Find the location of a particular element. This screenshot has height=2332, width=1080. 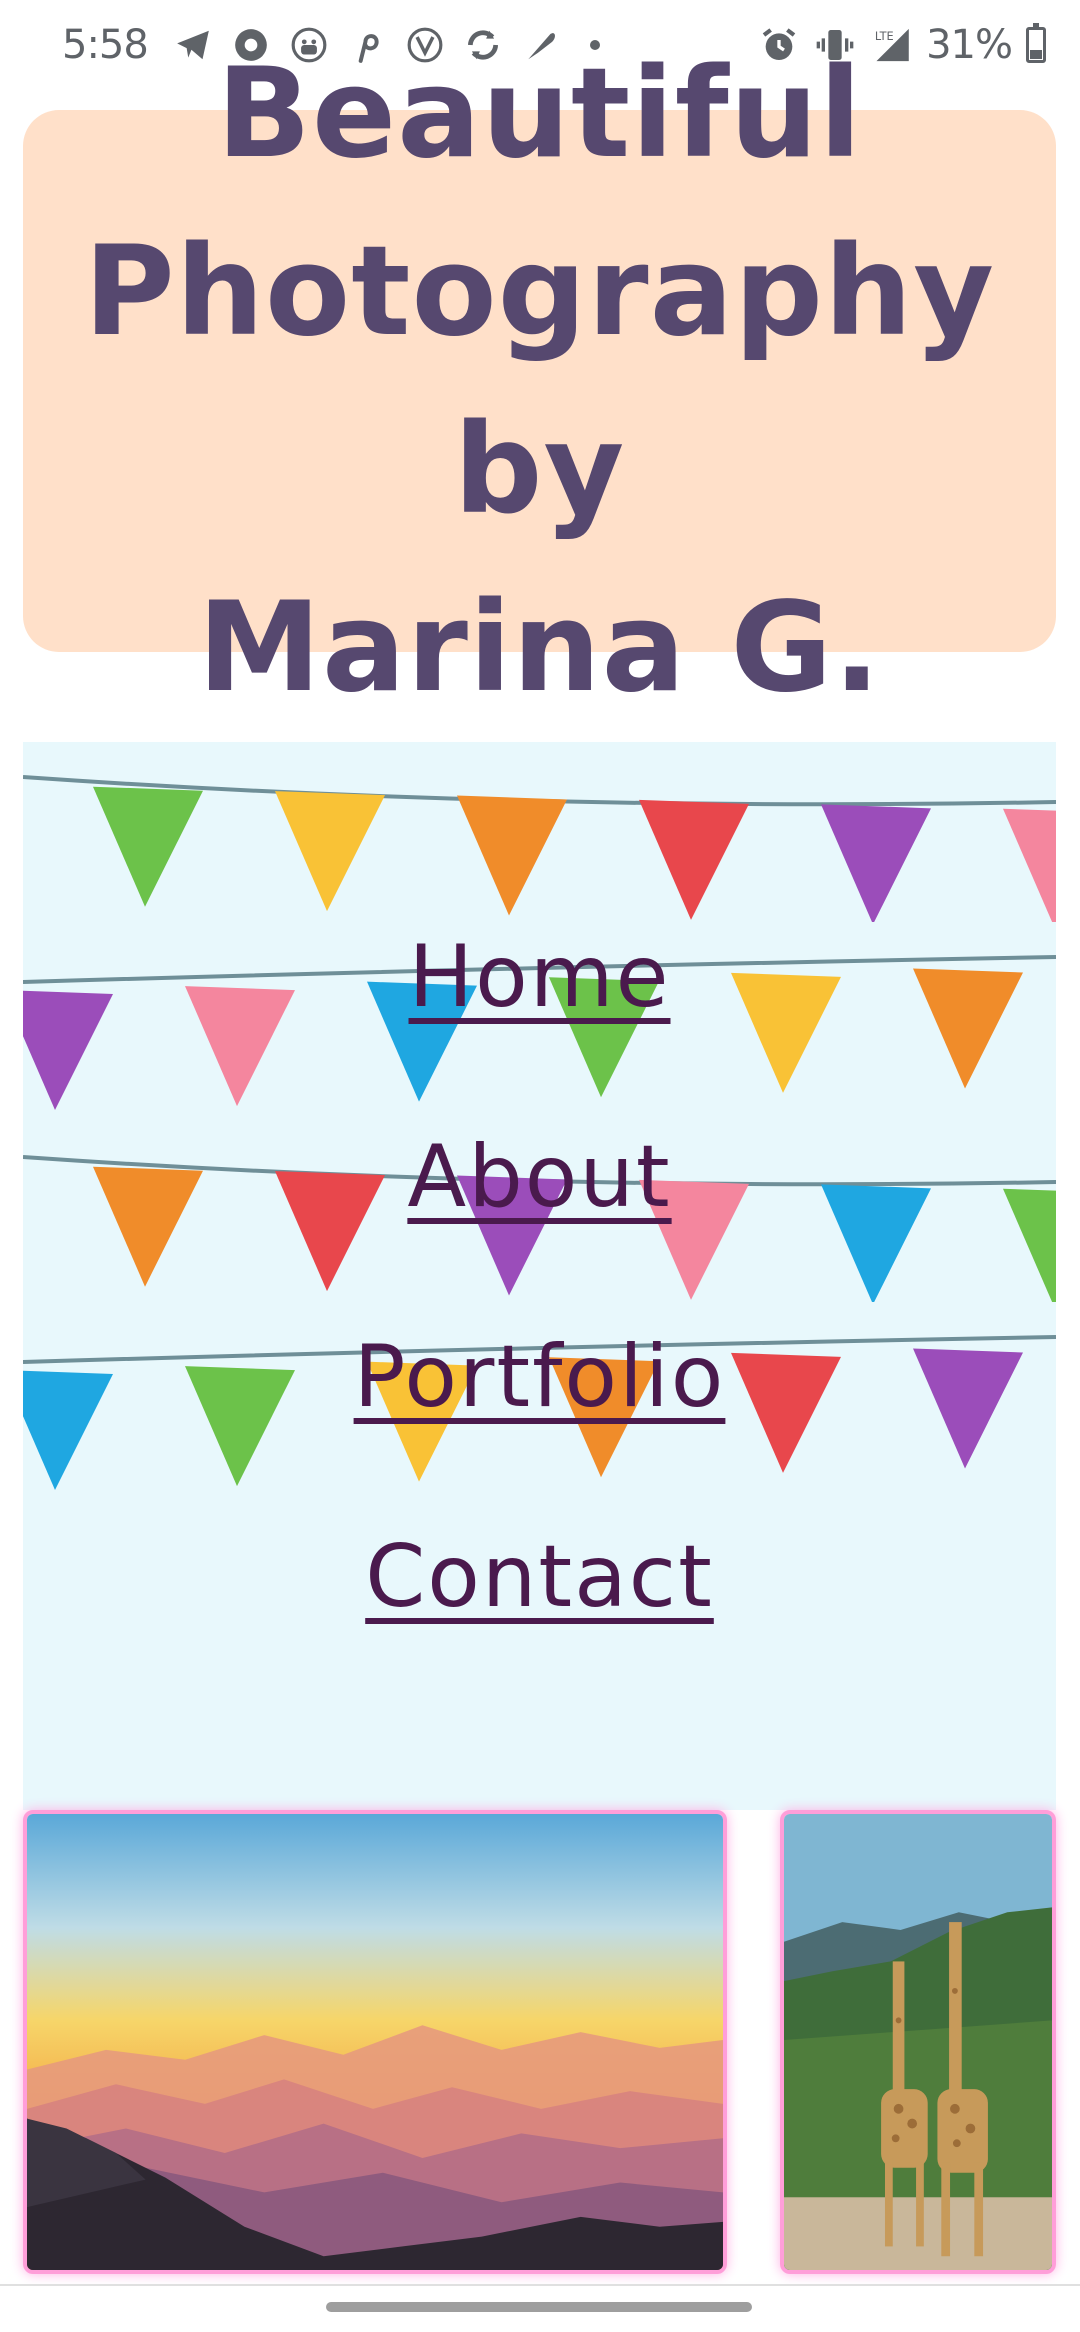

photo-sunset-mountains is located at coordinates (375, 2042).